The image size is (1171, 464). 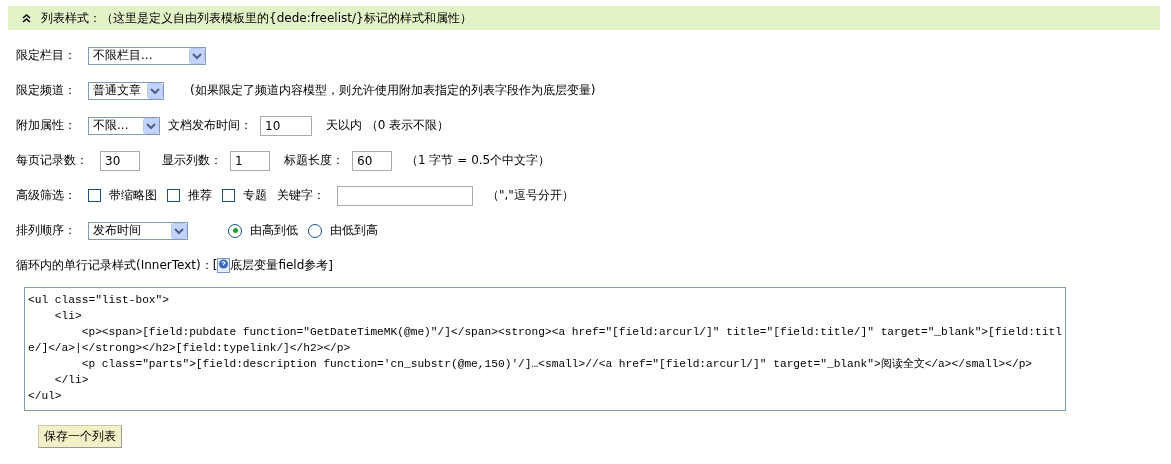 I want to click on hint-text: 天以内 （0 表示不限）, so click(x=388, y=125).